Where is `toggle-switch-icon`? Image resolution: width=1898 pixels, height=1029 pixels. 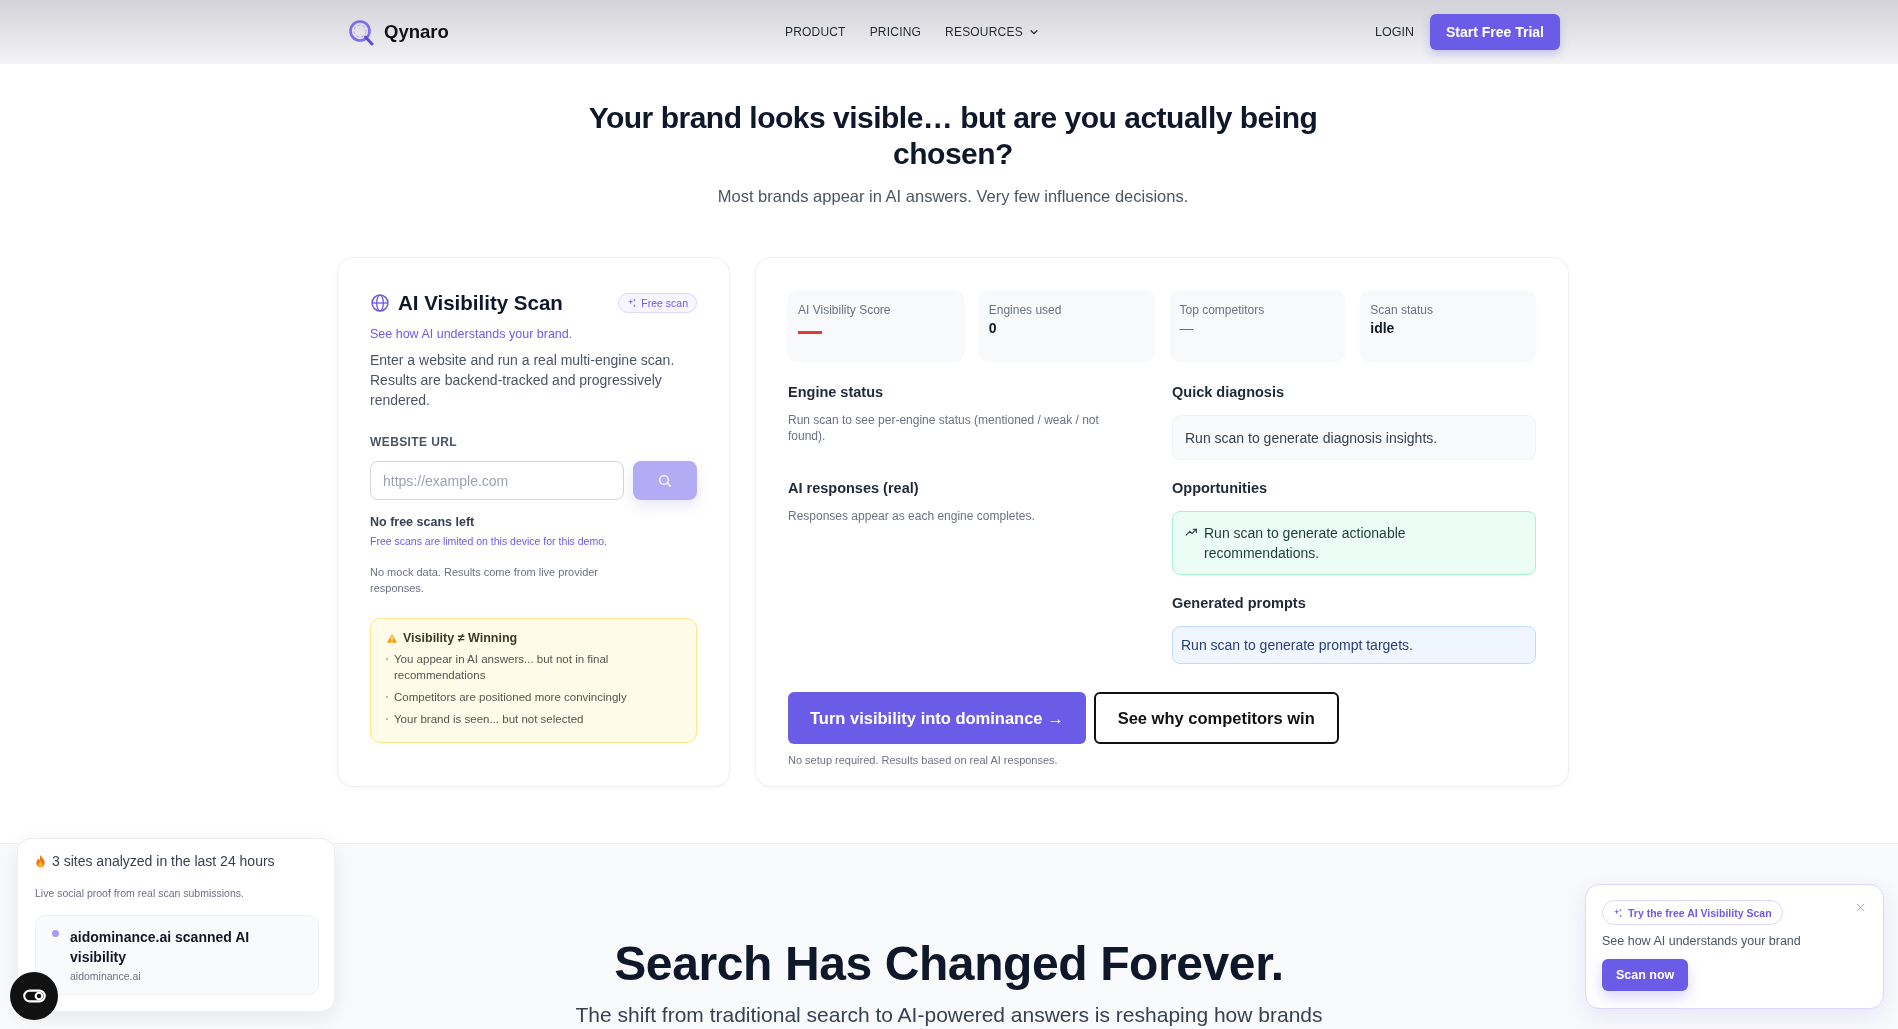 toggle-switch-icon is located at coordinates (34, 996).